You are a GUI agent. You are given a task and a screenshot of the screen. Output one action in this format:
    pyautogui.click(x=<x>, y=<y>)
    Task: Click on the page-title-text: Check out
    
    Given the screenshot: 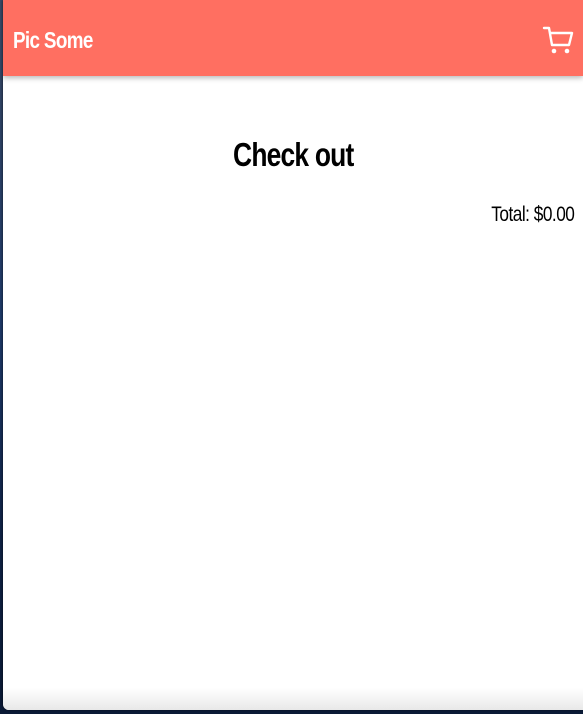 What is the action you would take?
    pyautogui.click(x=293, y=155)
    